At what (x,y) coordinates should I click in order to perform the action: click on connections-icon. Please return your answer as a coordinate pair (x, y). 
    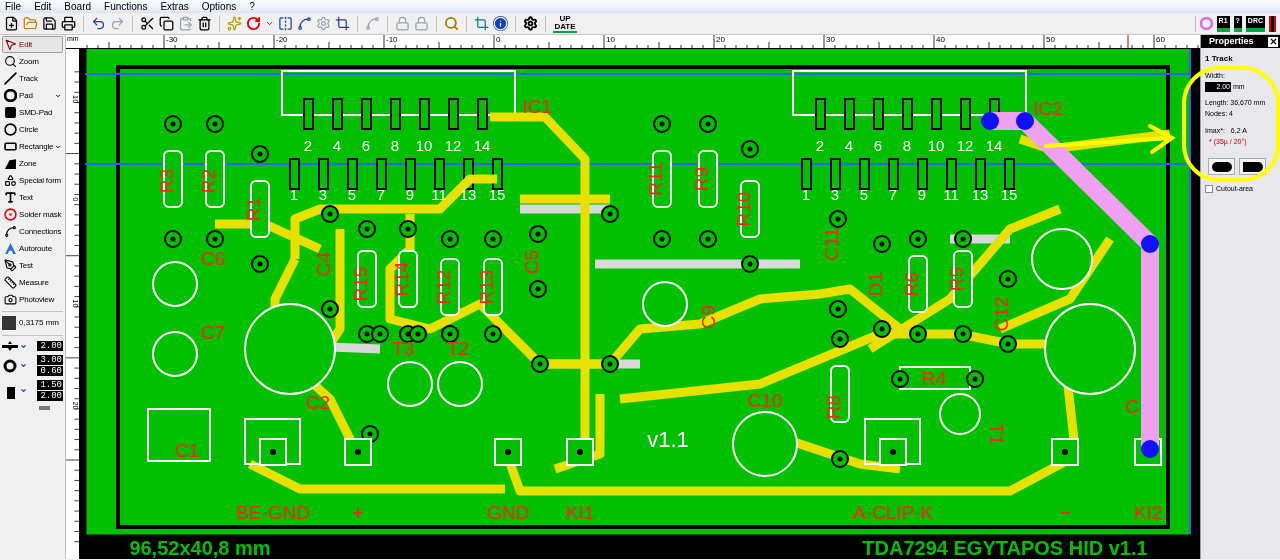
    Looking at the image, I should click on (10, 231).